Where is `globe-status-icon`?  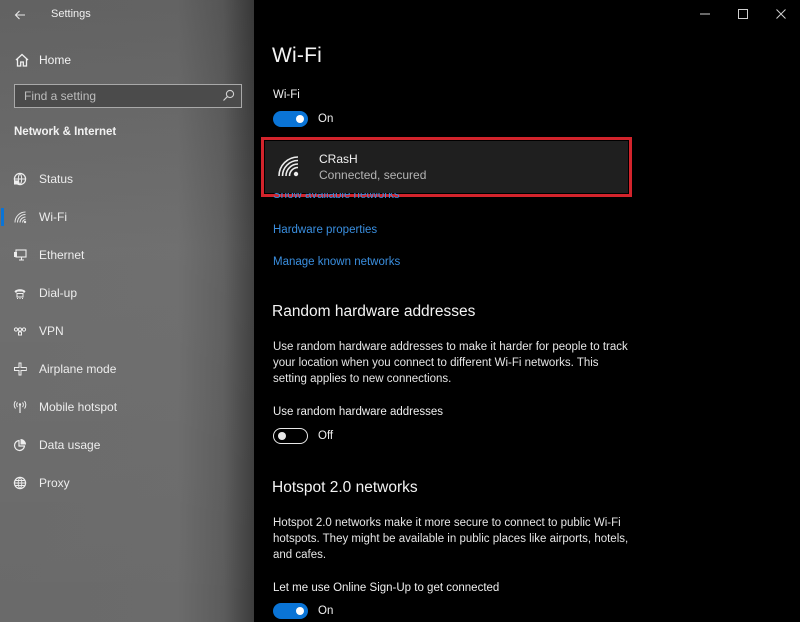
globe-status-icon is located at coordinates (20, 179).